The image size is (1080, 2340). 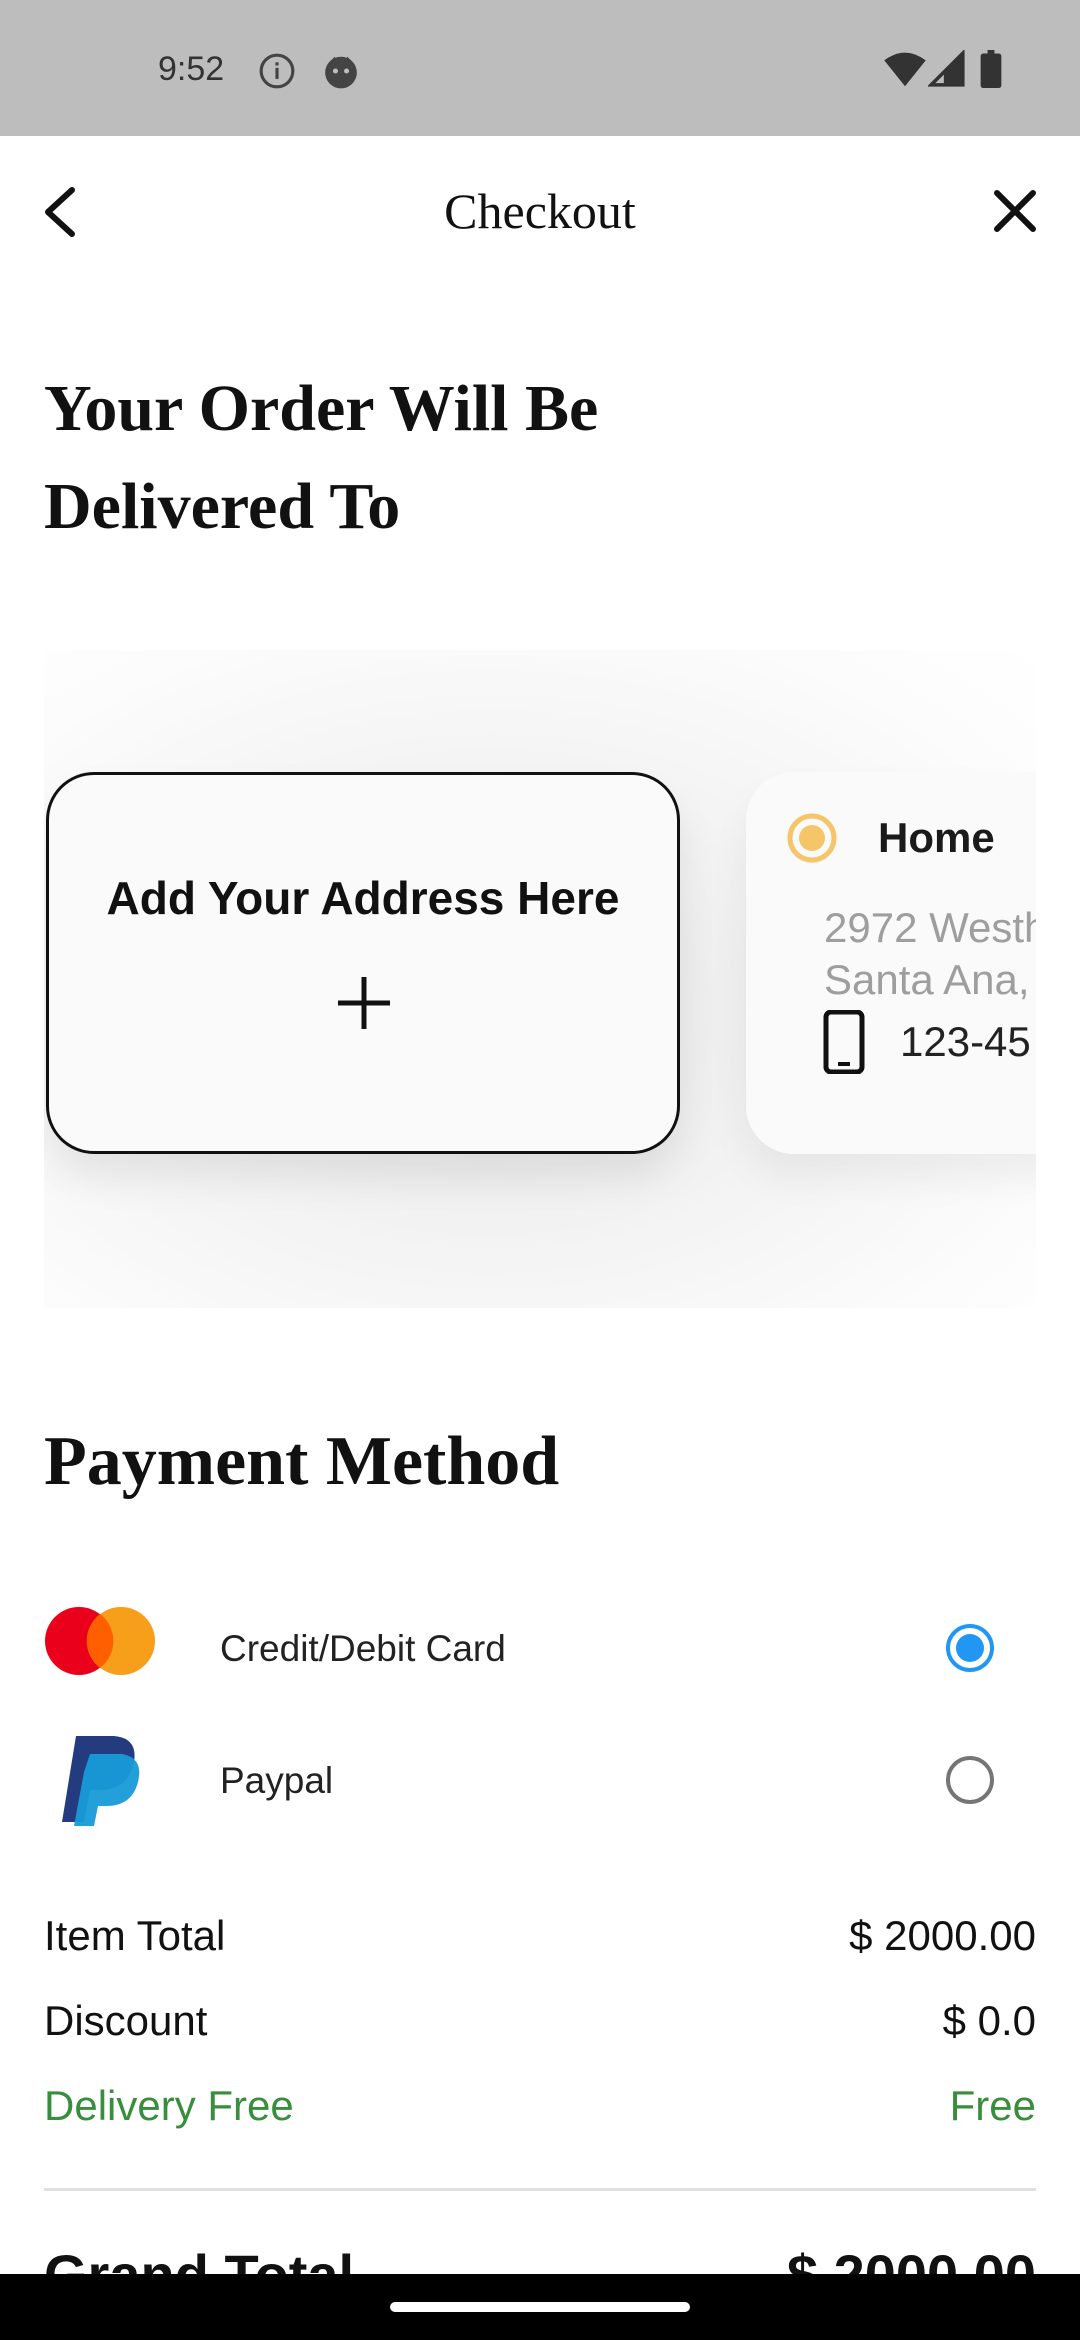 What do you see at coordinates (540, 68) in the screenshot?
I see `status-bar: 9:52` at bounding box center [540, 68].